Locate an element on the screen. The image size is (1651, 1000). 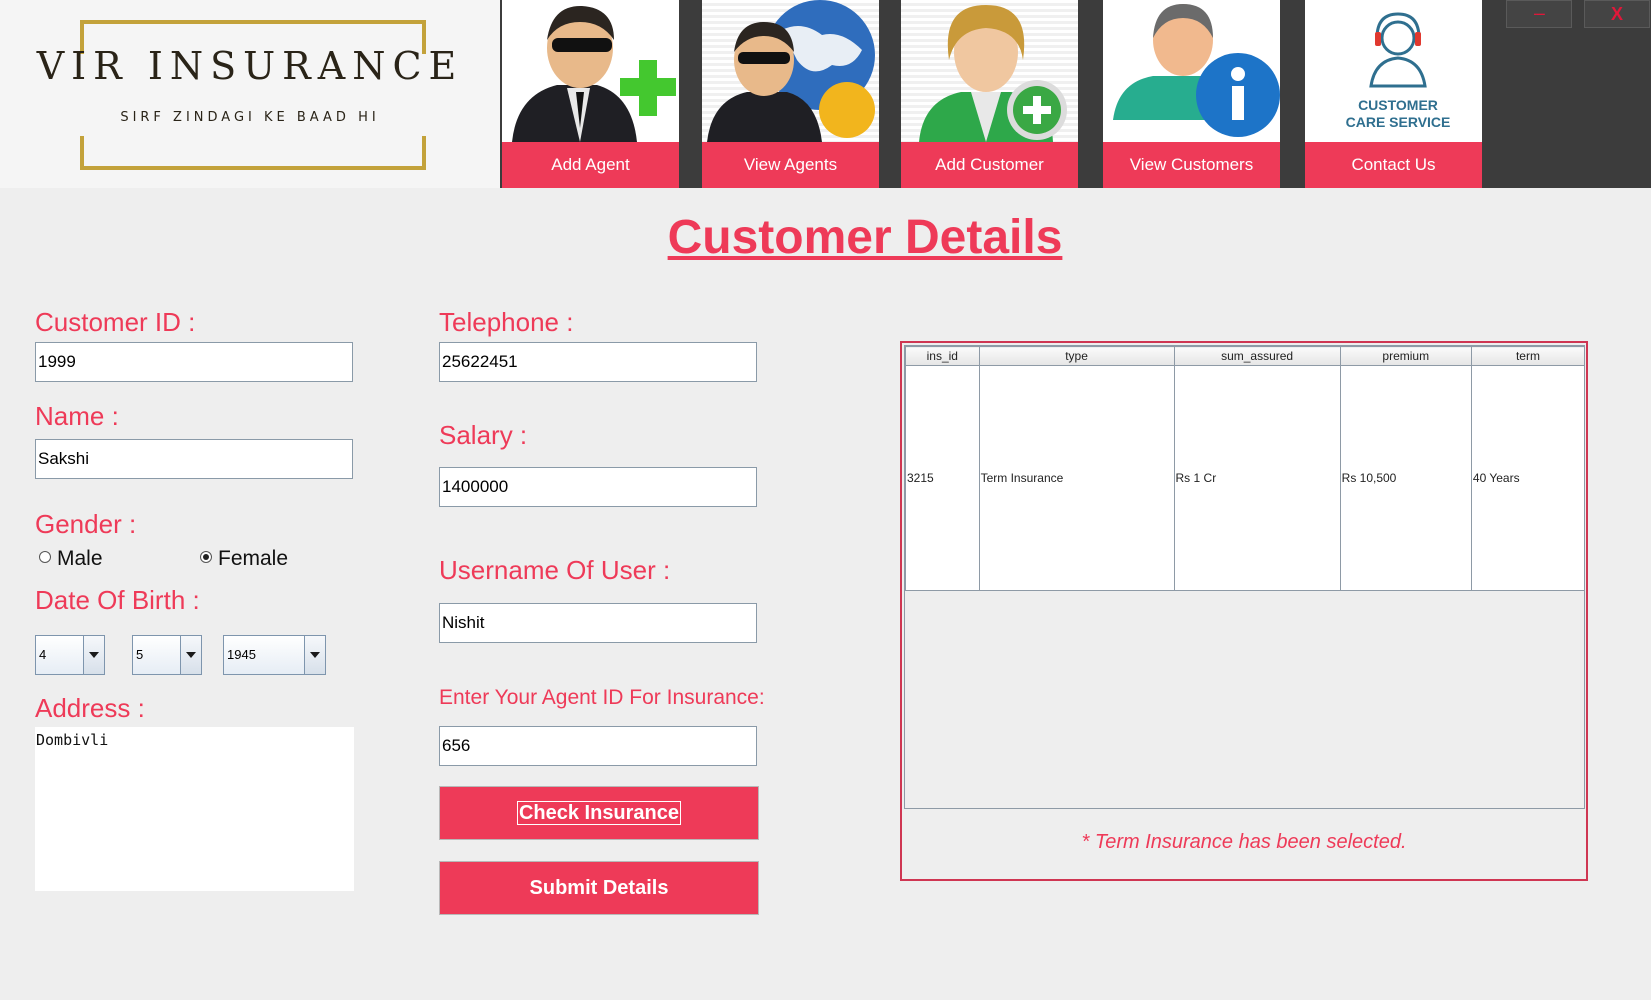
brand-logo: VIR INSURANCE SIRF ZINDAGI KE BAAD HI is located at coordinates (250, 94).